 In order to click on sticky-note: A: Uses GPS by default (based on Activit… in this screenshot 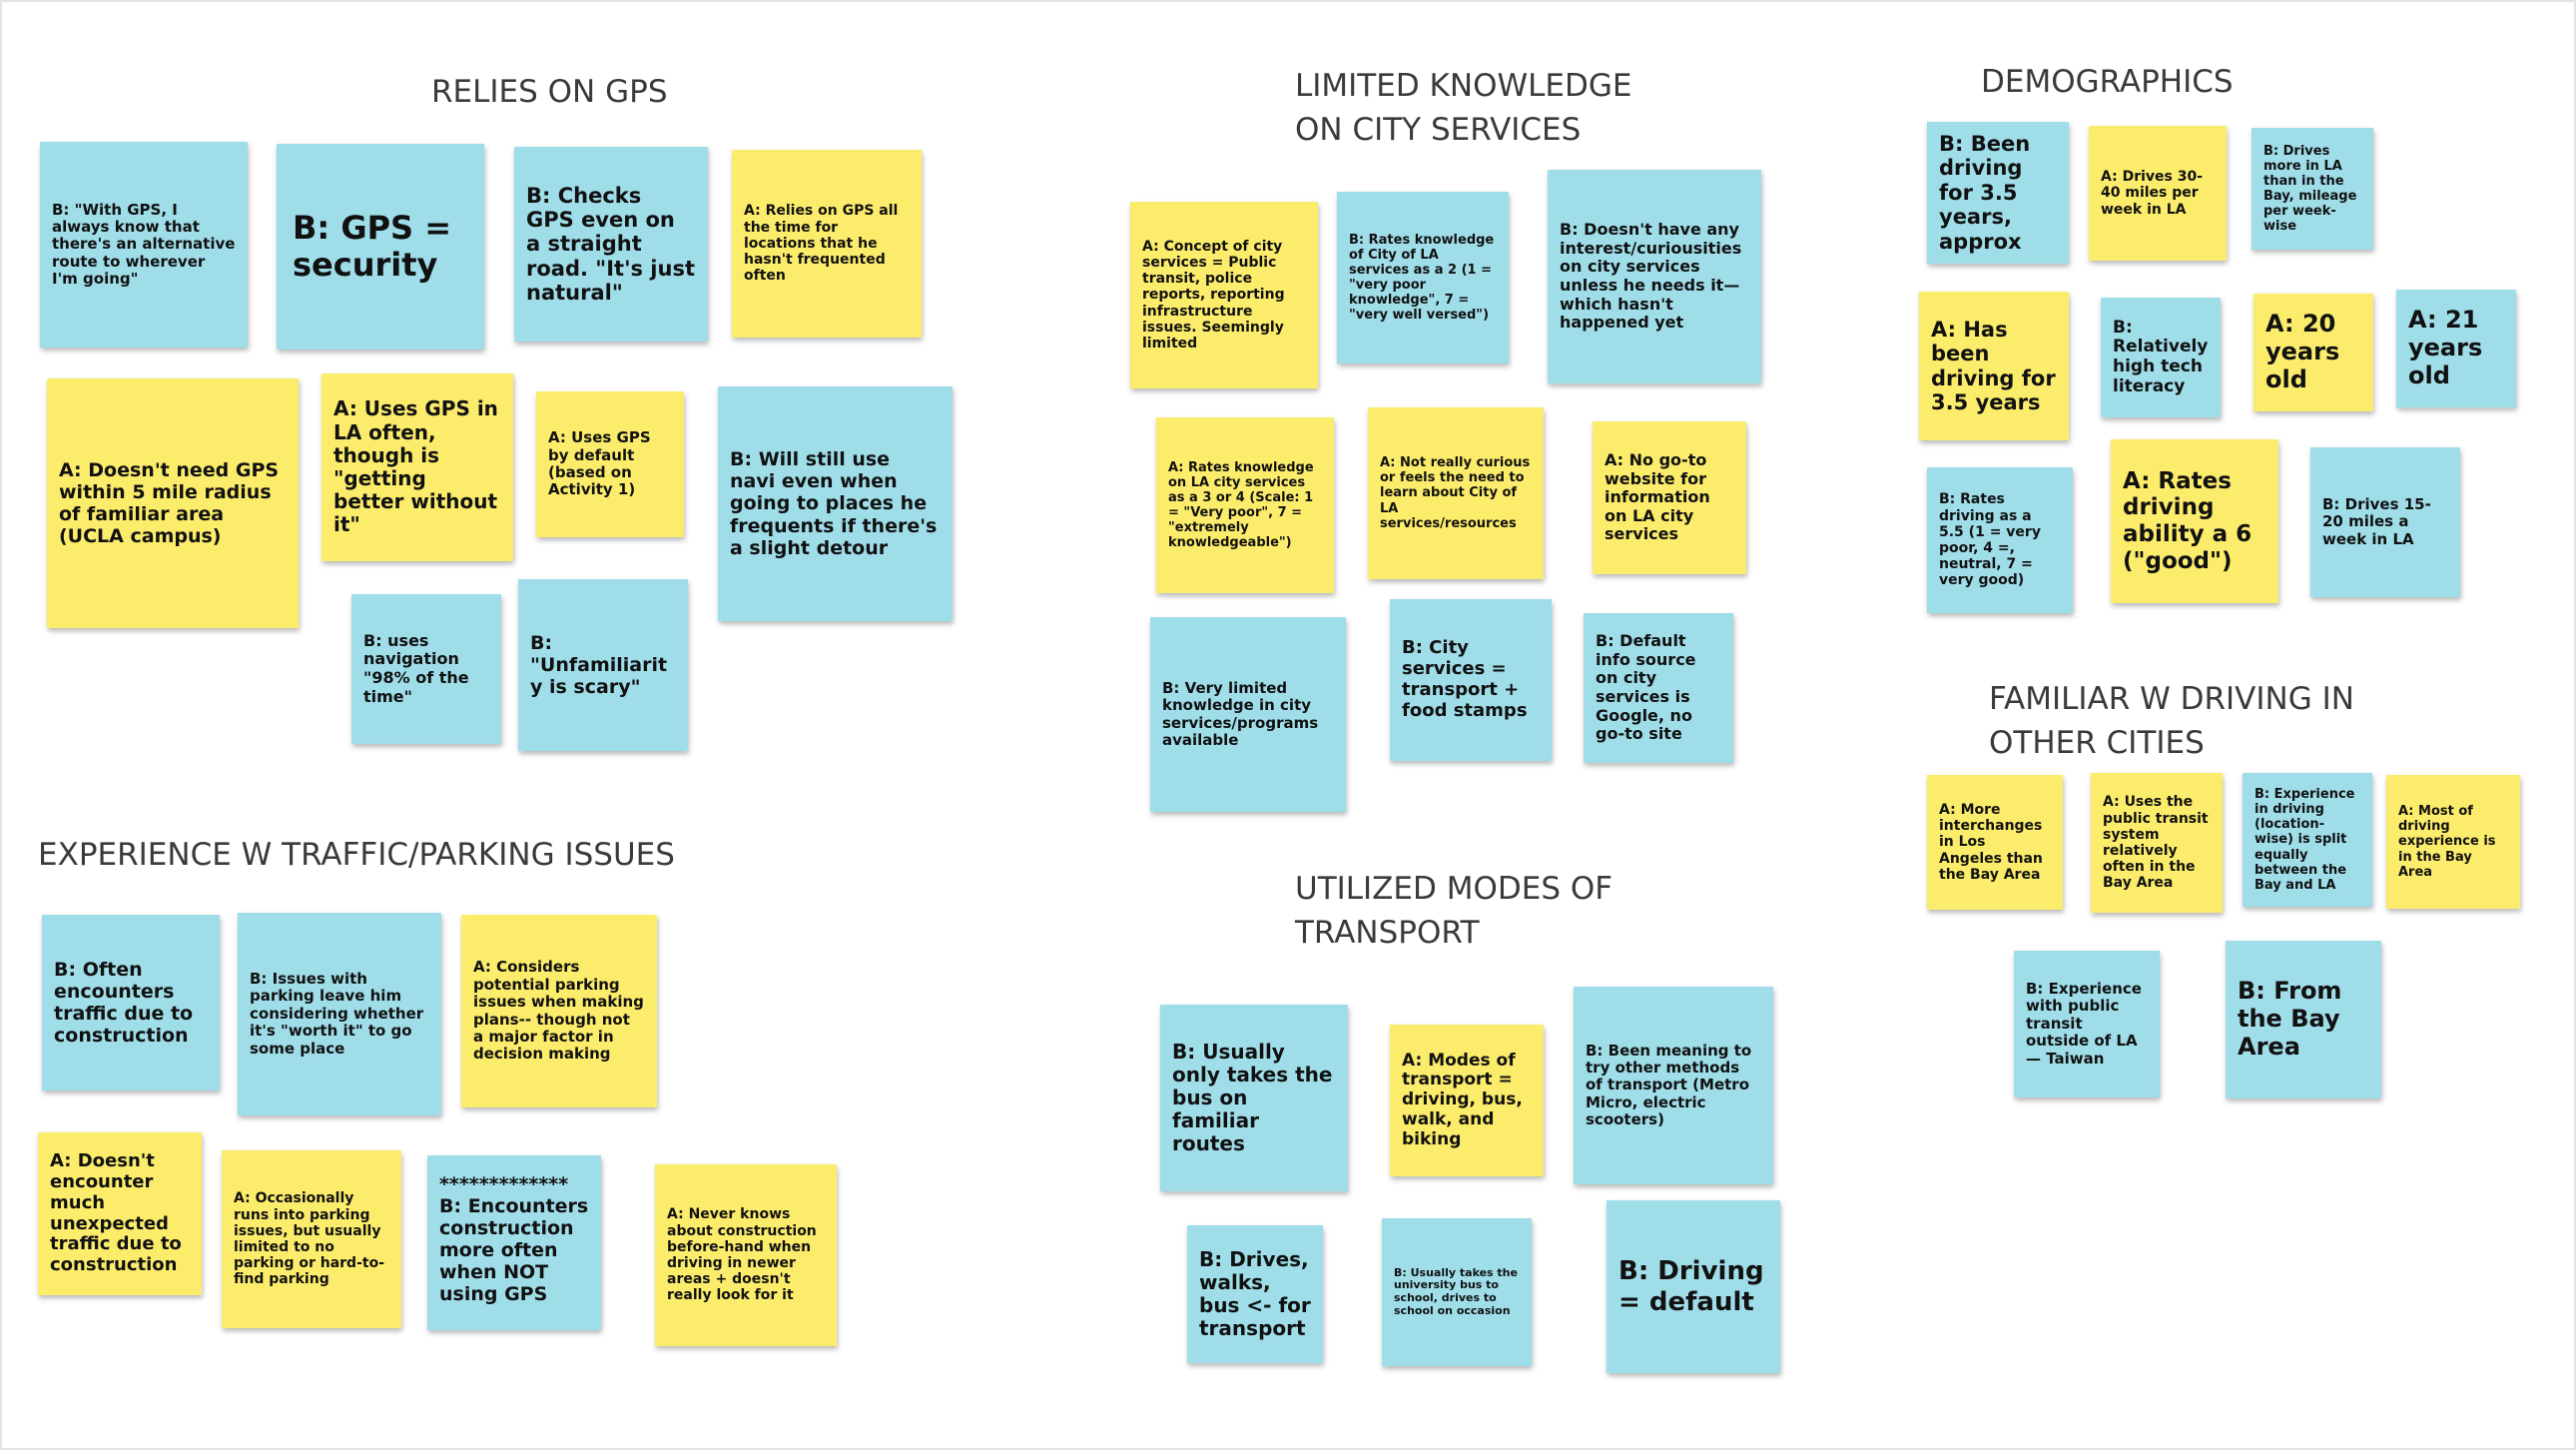, I will do `click(610, 464)`.